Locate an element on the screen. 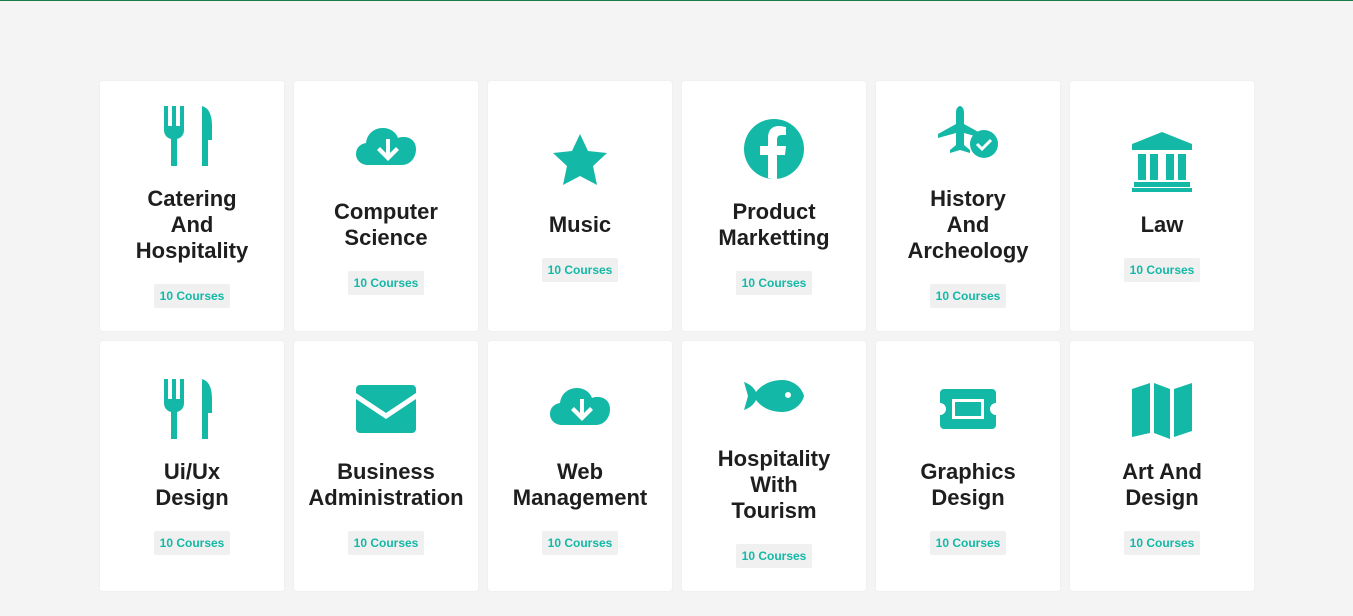 The image size is (1353, 616). category-card-catering: Catering And Hospitality 10 Courses is located at coordinates (192, 206).